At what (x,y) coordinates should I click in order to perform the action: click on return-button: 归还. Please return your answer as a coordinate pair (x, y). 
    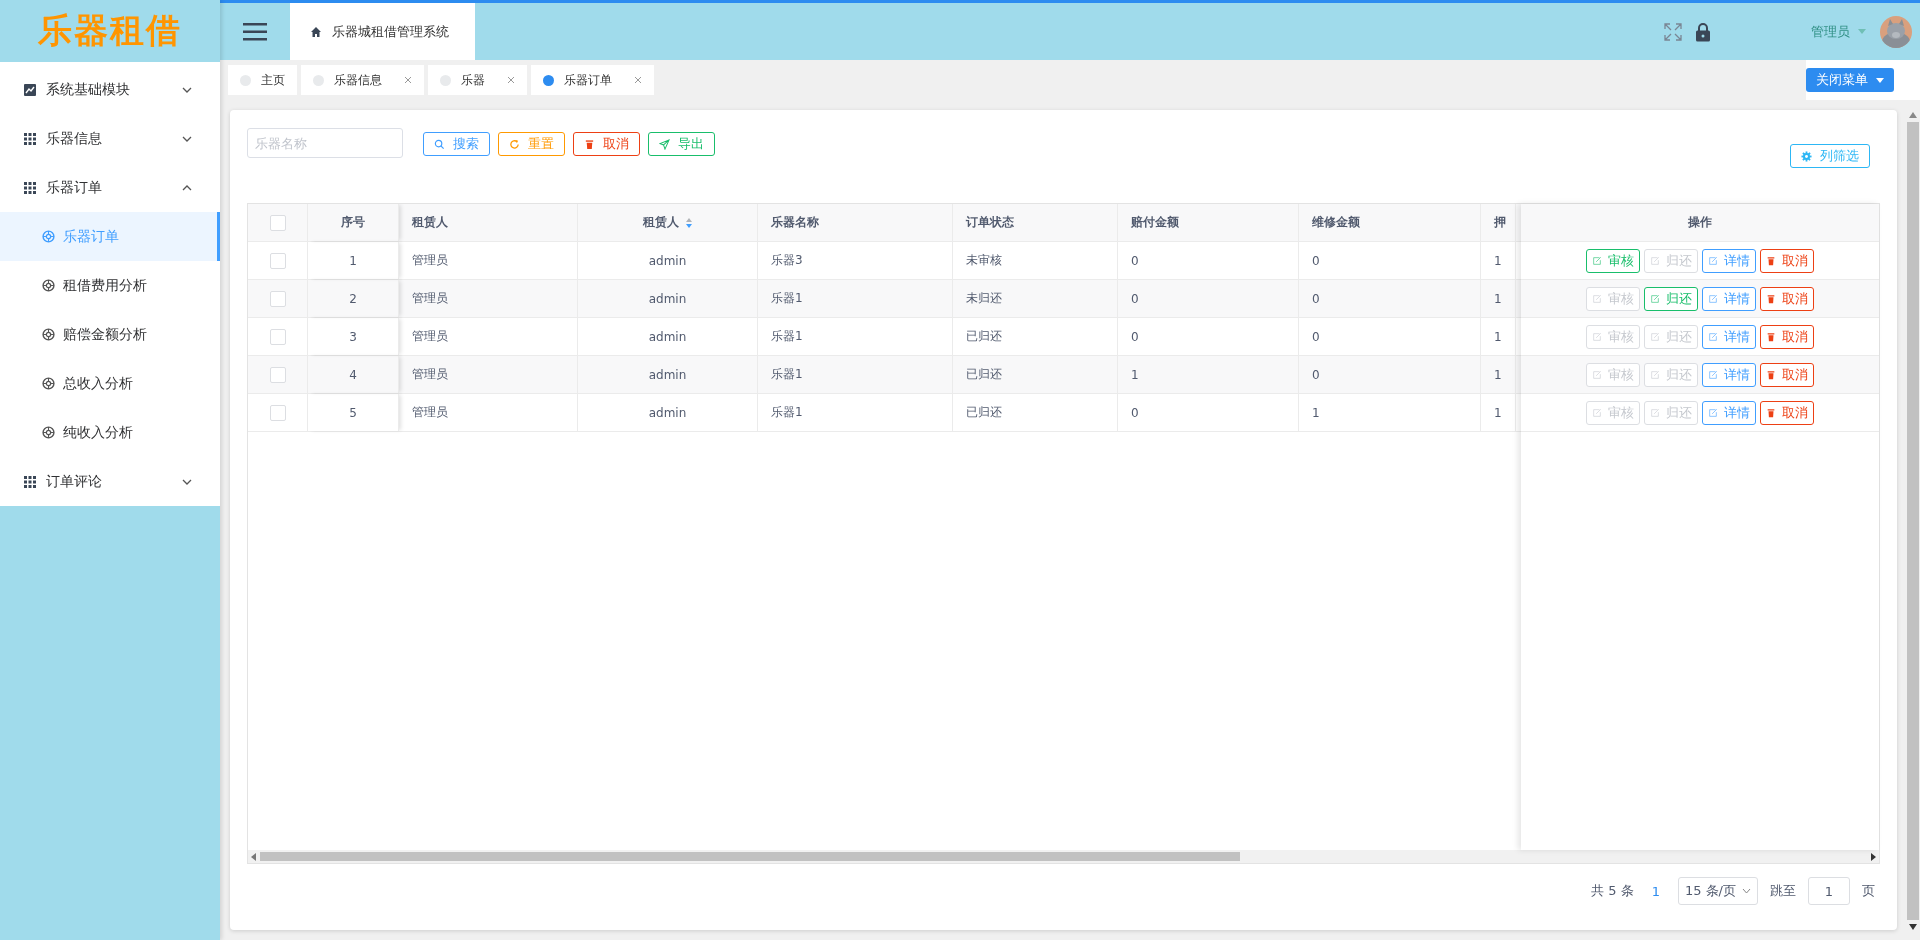
    Looking at the image, I should click on (1671, 298).